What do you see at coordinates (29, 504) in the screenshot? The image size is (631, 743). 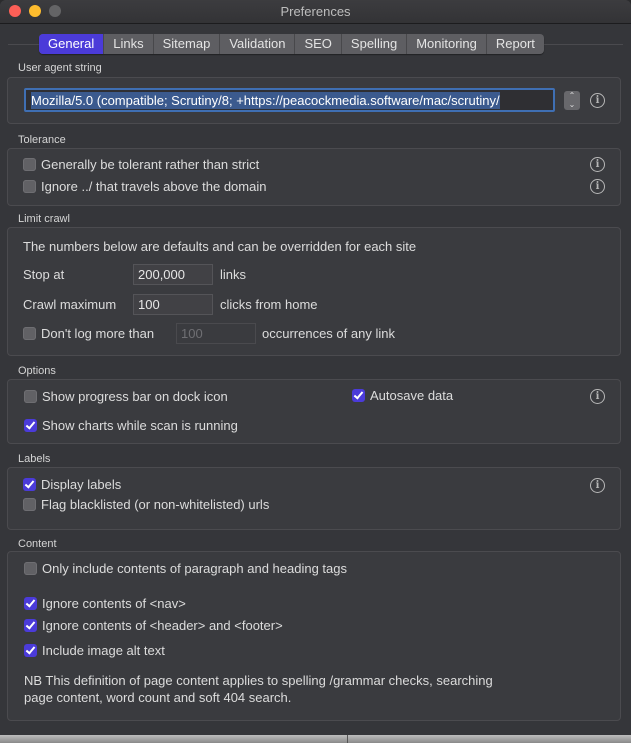 I see `flag-blacklisted-checkbox` at bounding box center [29, 504].